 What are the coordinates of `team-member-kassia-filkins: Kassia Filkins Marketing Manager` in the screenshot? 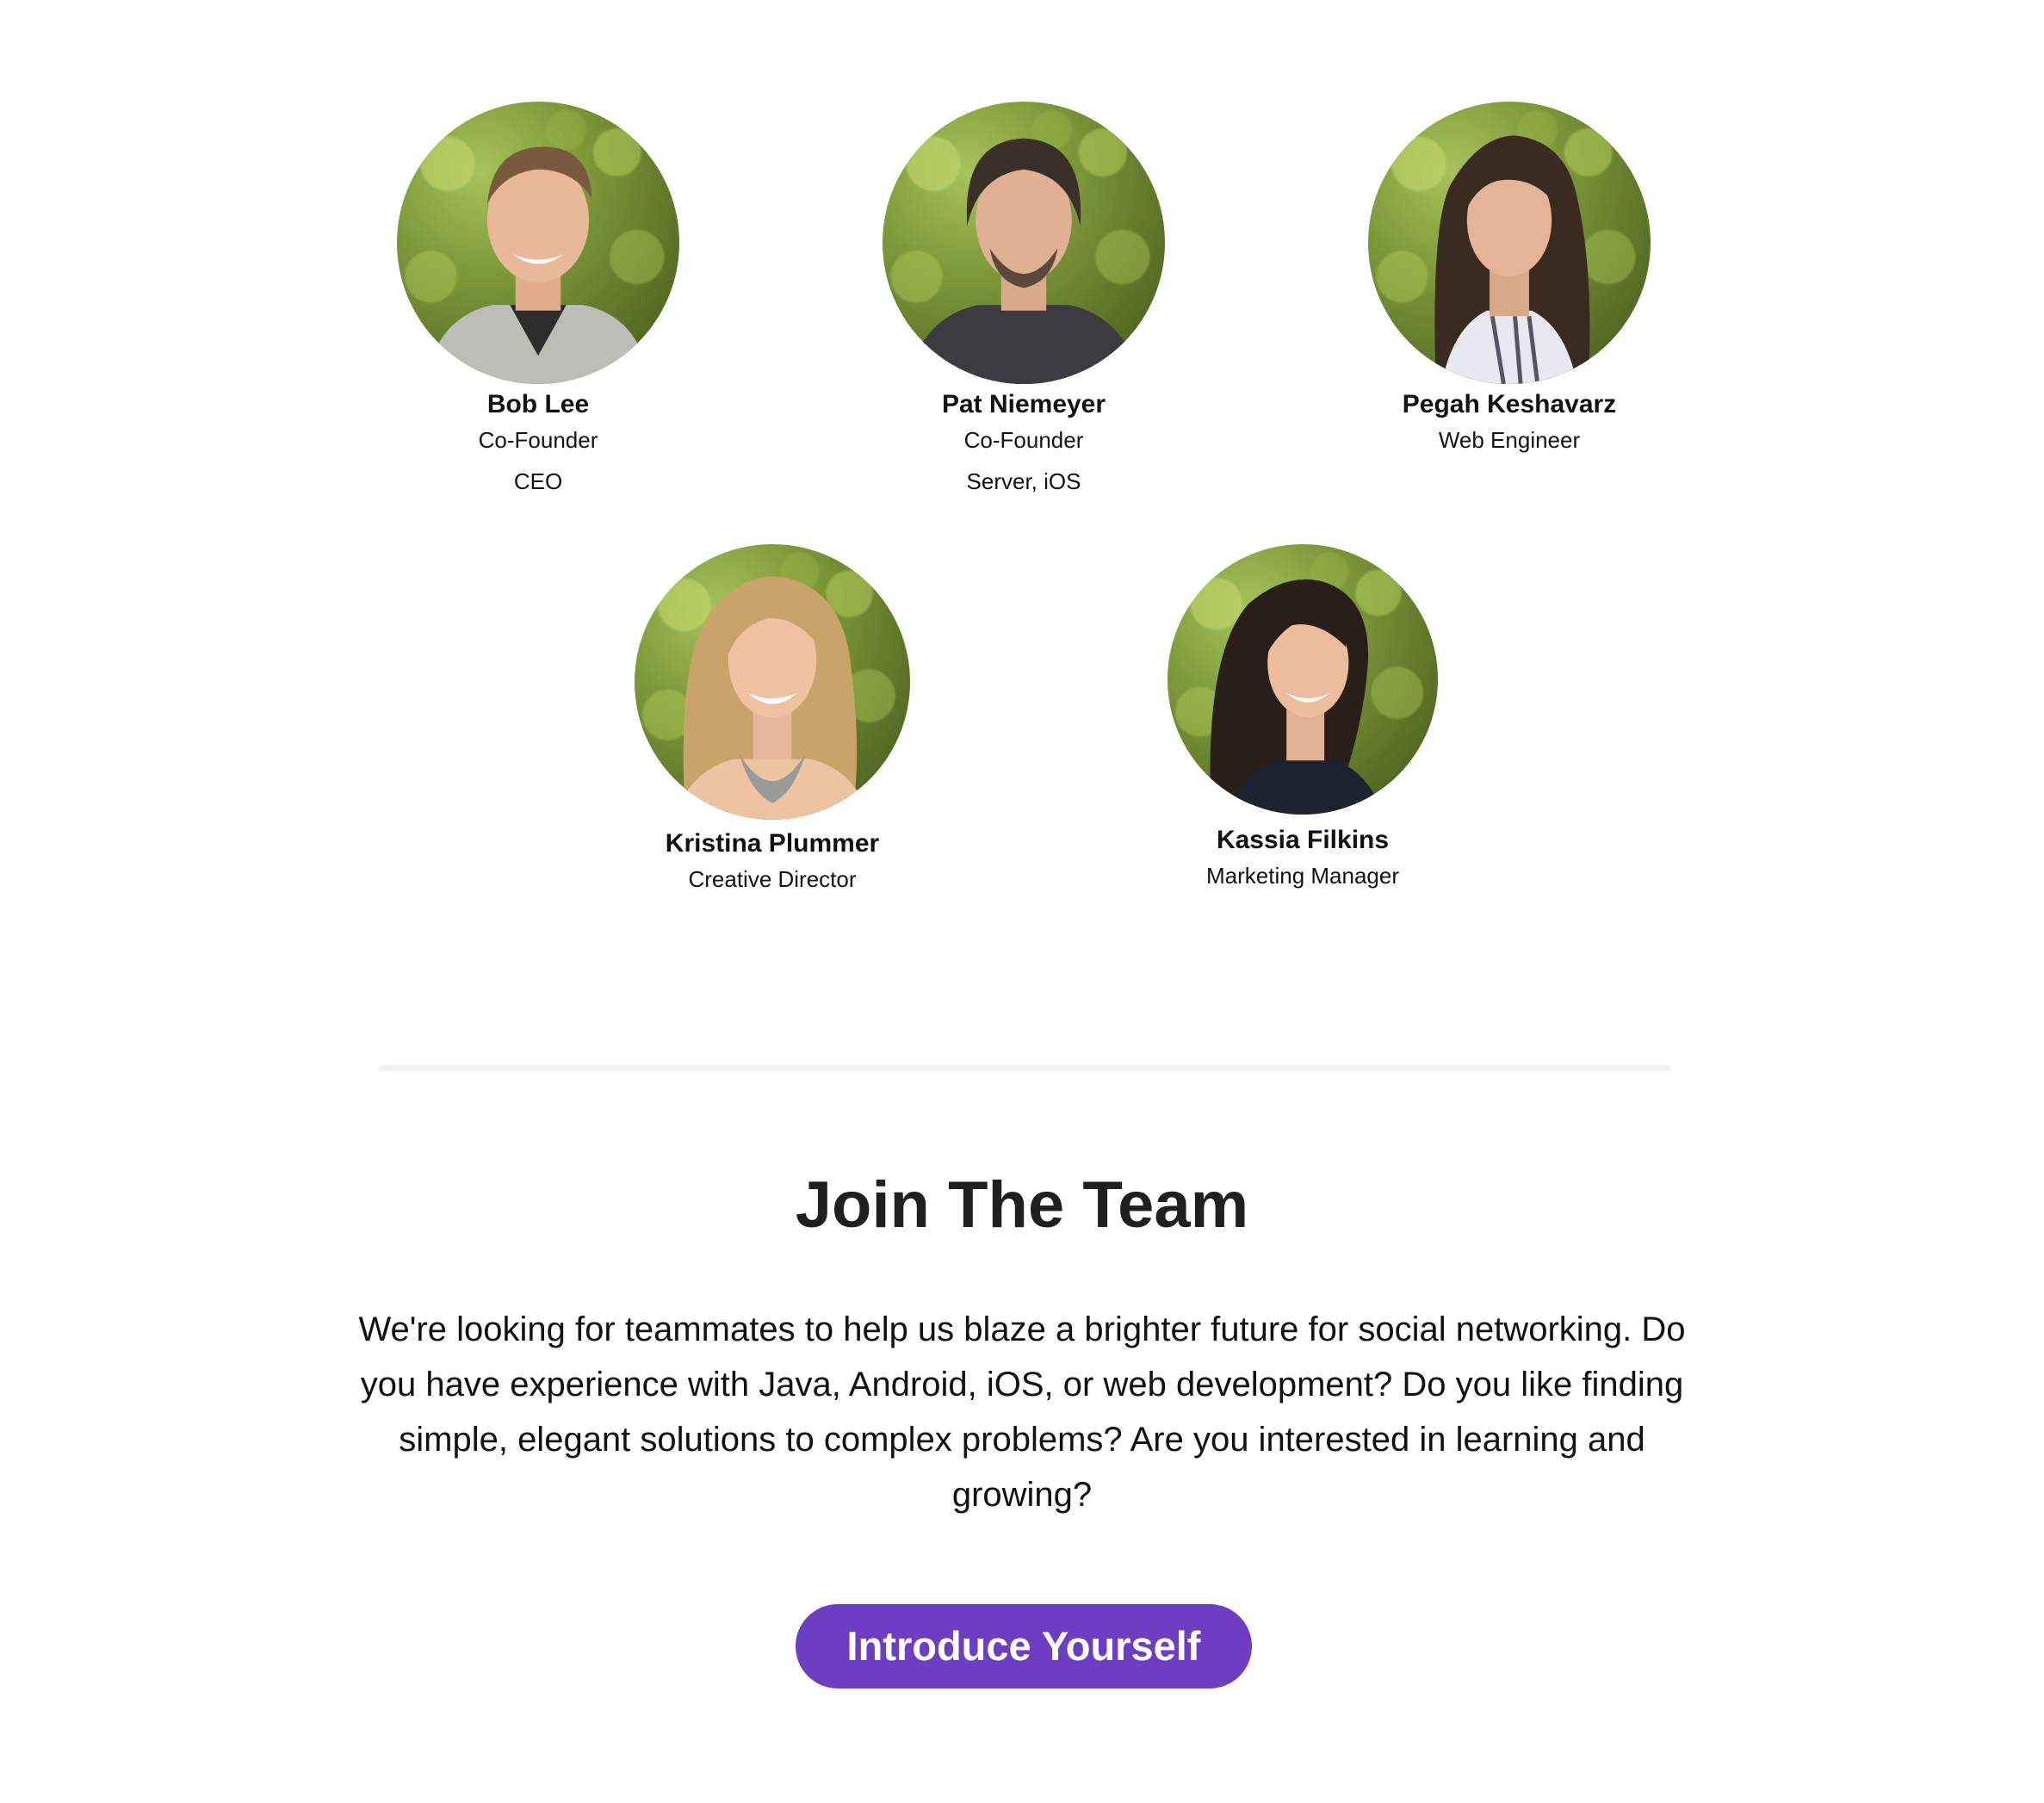 It's located at (1303, 716).